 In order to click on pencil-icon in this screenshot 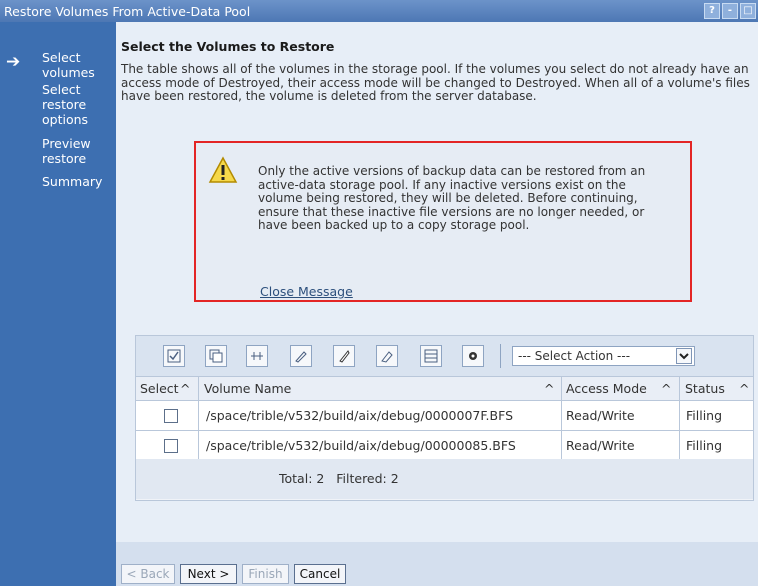, I will do `click(344, 356)`.